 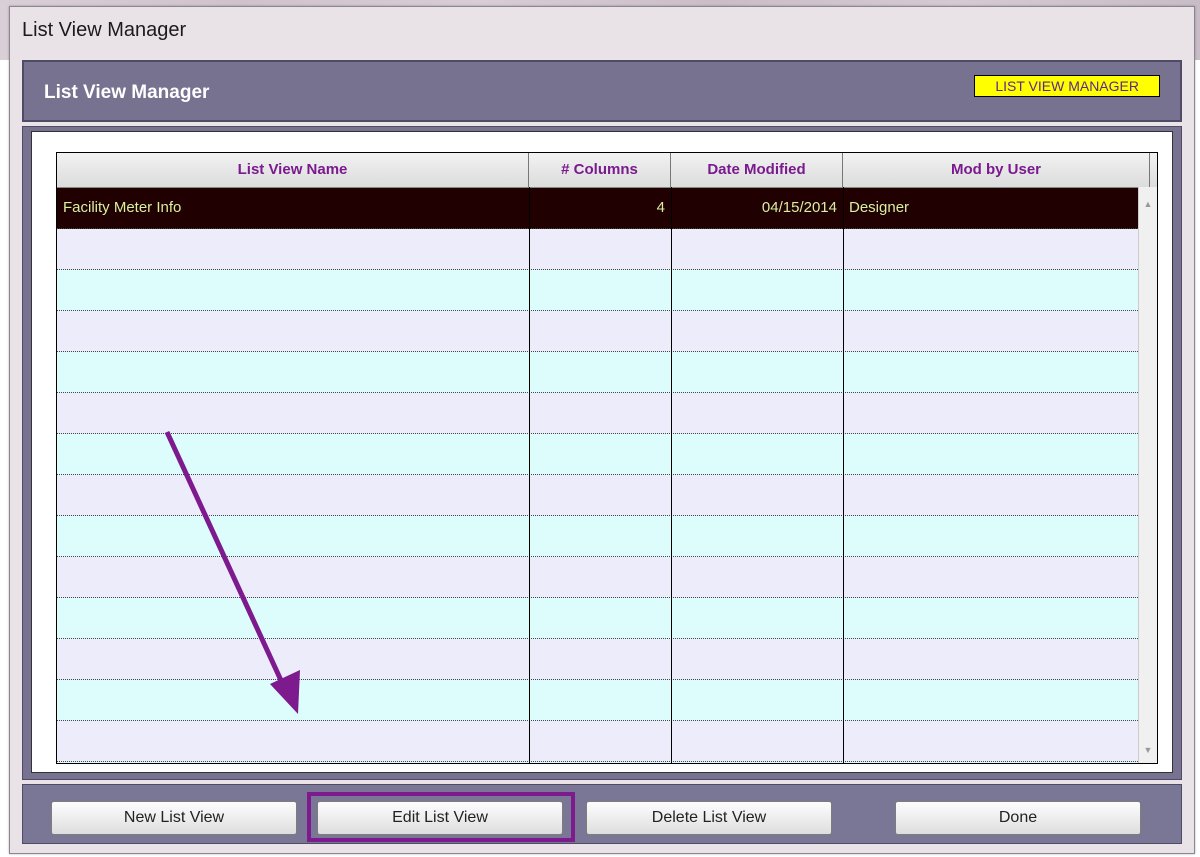 What do you see at coordinates (174, 818) in the screenshot?
I see `new-list-view-button: New List View` at bounding box center [174, 818].